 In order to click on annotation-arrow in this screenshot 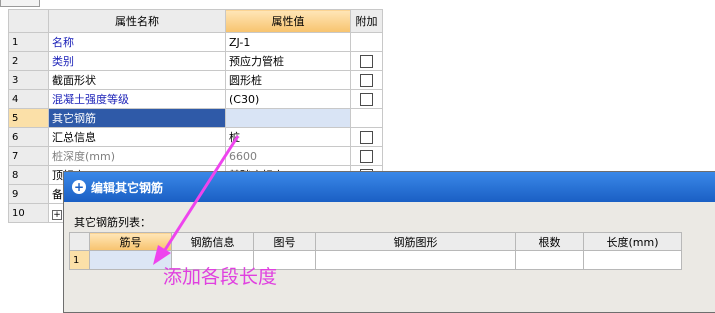, I will do `click(196, 200)`.